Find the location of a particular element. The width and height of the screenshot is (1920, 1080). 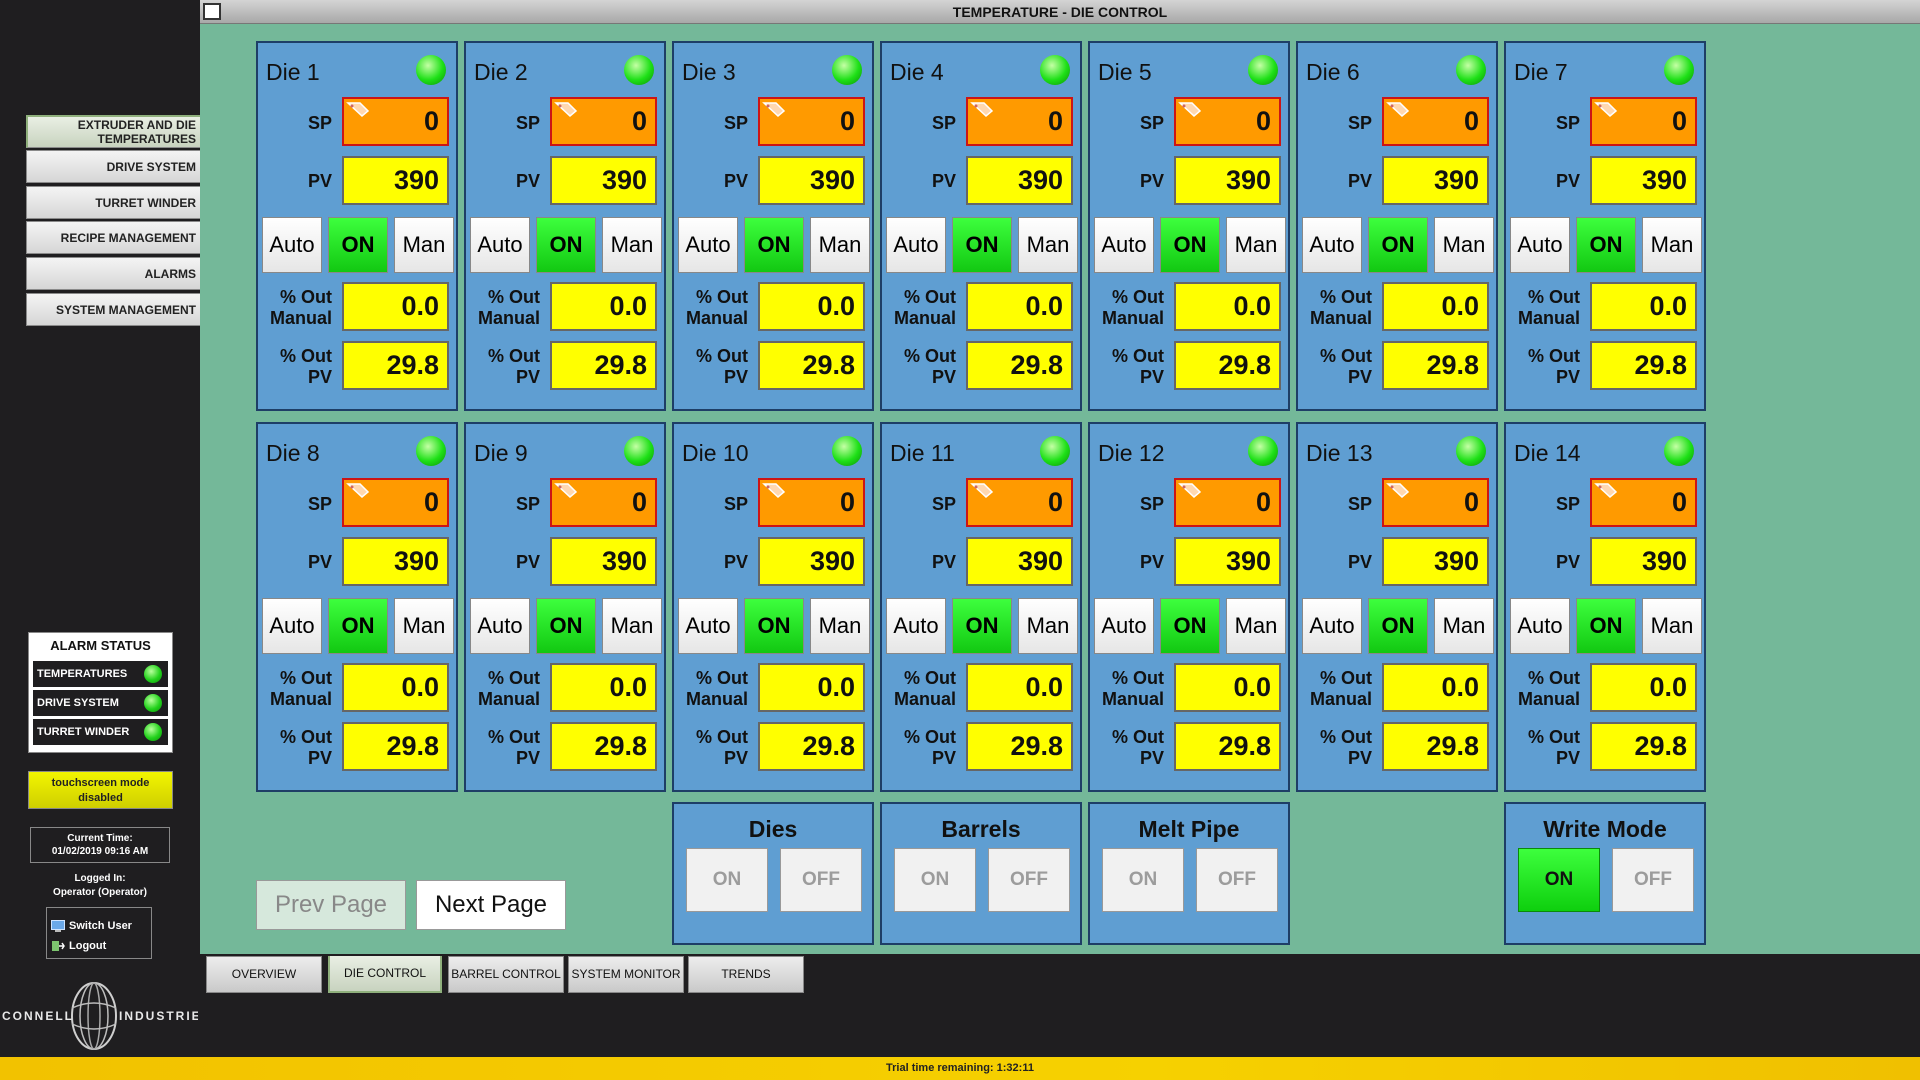

nav-item-recipe-management: RECIPE MANAGEMENT is located at coordinates (113, 237).